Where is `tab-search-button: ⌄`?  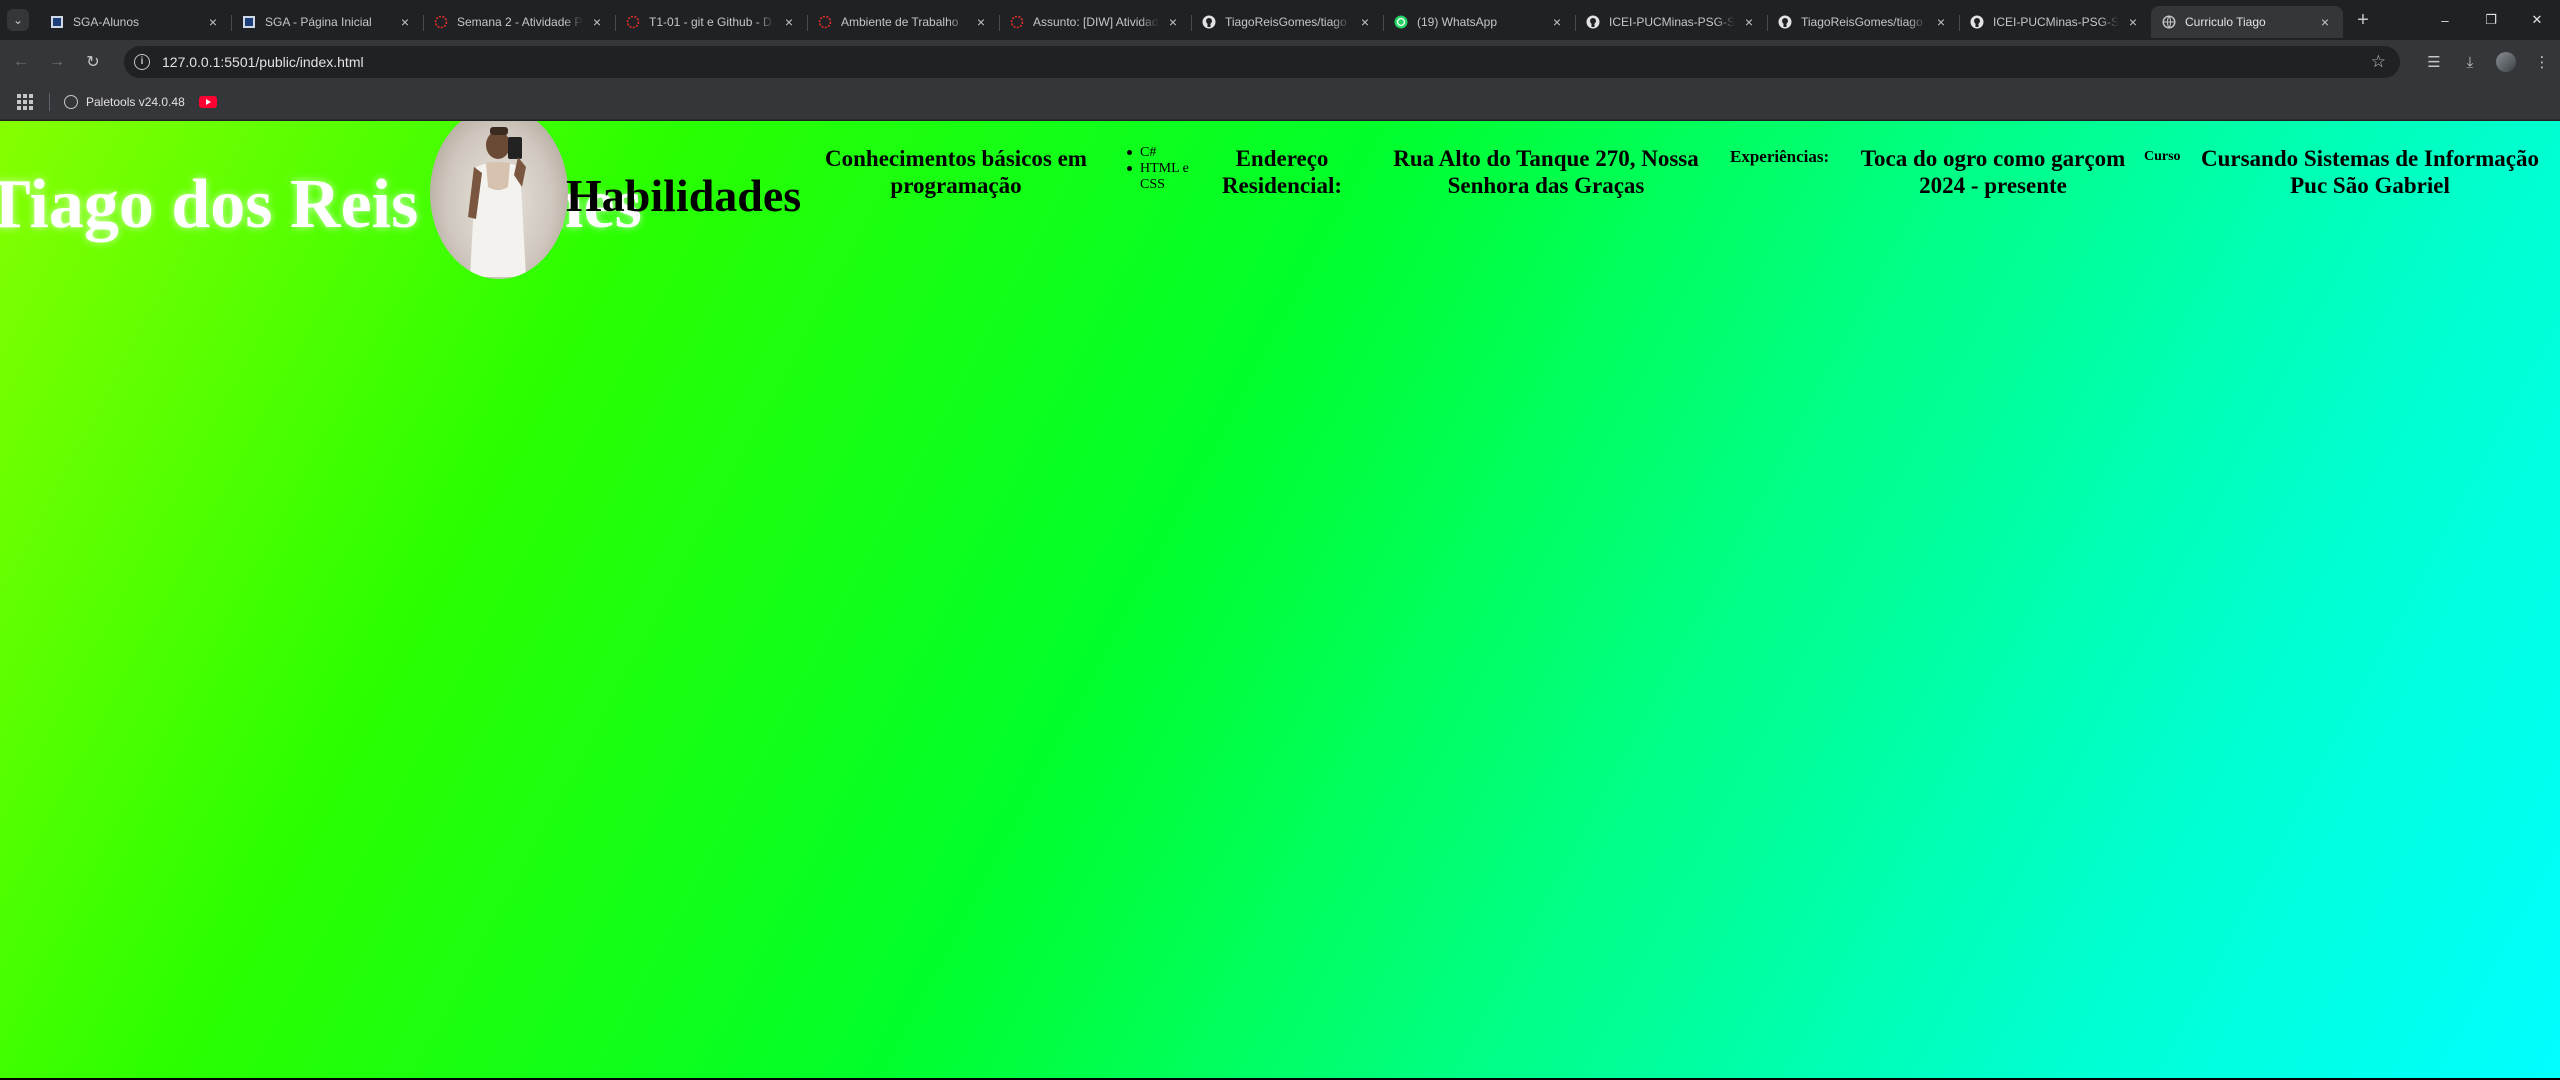
tab-search-button: ⌄ is located at coordinates (18, 20).